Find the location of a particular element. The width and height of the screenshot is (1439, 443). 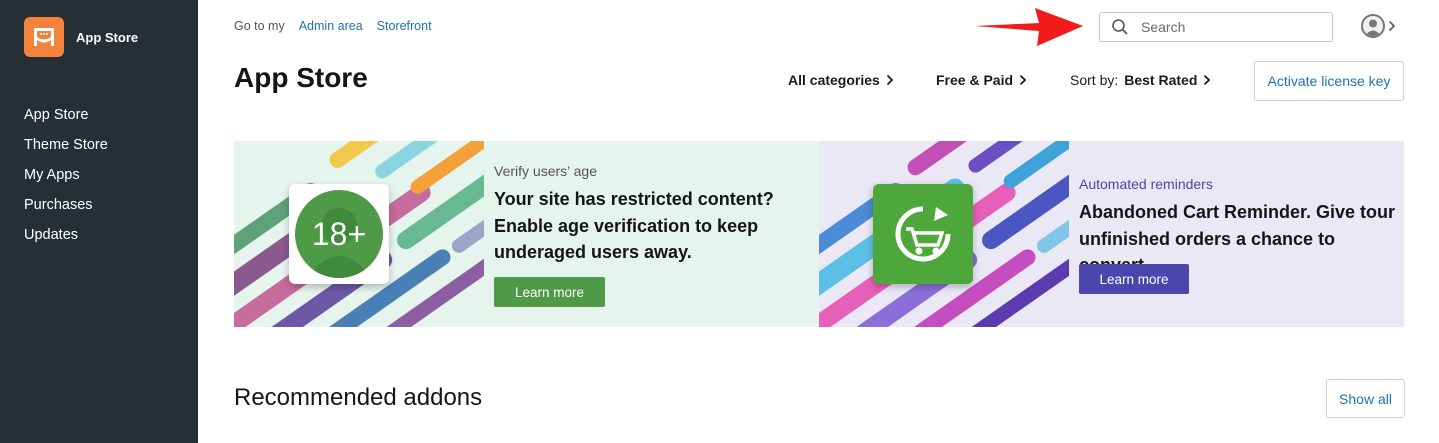

sidebar-item-app-store: App Store is located at coordinates (66, 118).